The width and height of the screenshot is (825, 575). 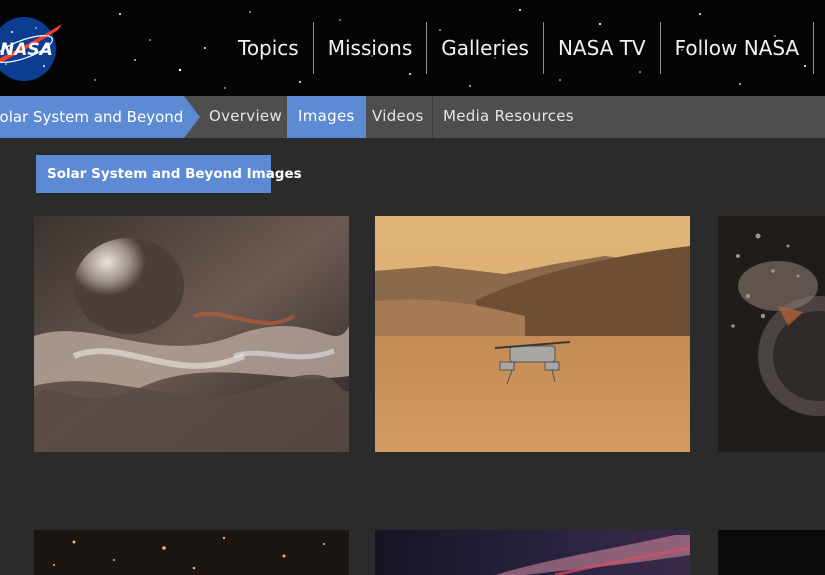 What do you see at coordinates (268, 48) in the screenshot?
I see `nav-topics: Topics` at bounding box center [268, 48].